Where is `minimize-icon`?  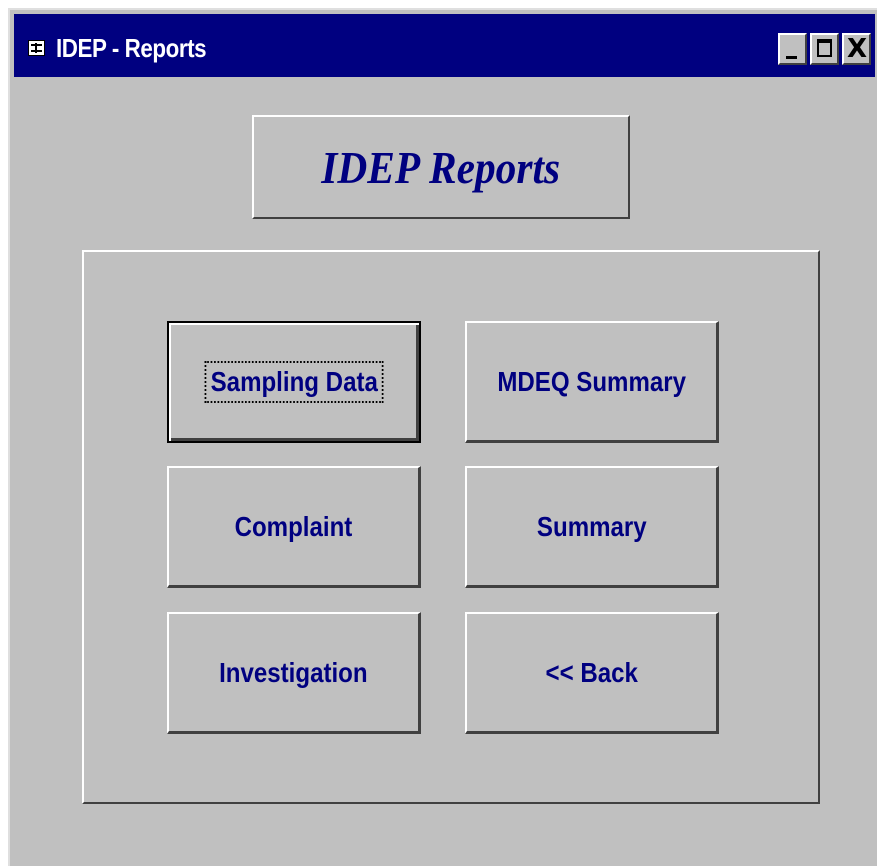 minimize-icon is located at coordinates (791, 57).